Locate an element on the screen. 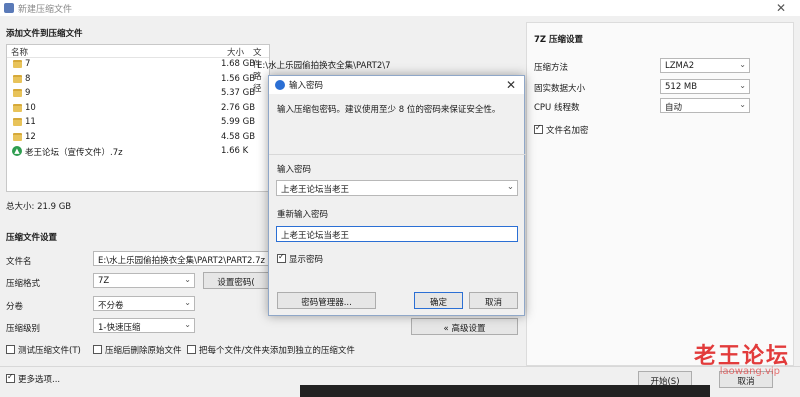 The image size is (800, 397). level-value: 1-快速压缩 is located at coordinates (119, 328).